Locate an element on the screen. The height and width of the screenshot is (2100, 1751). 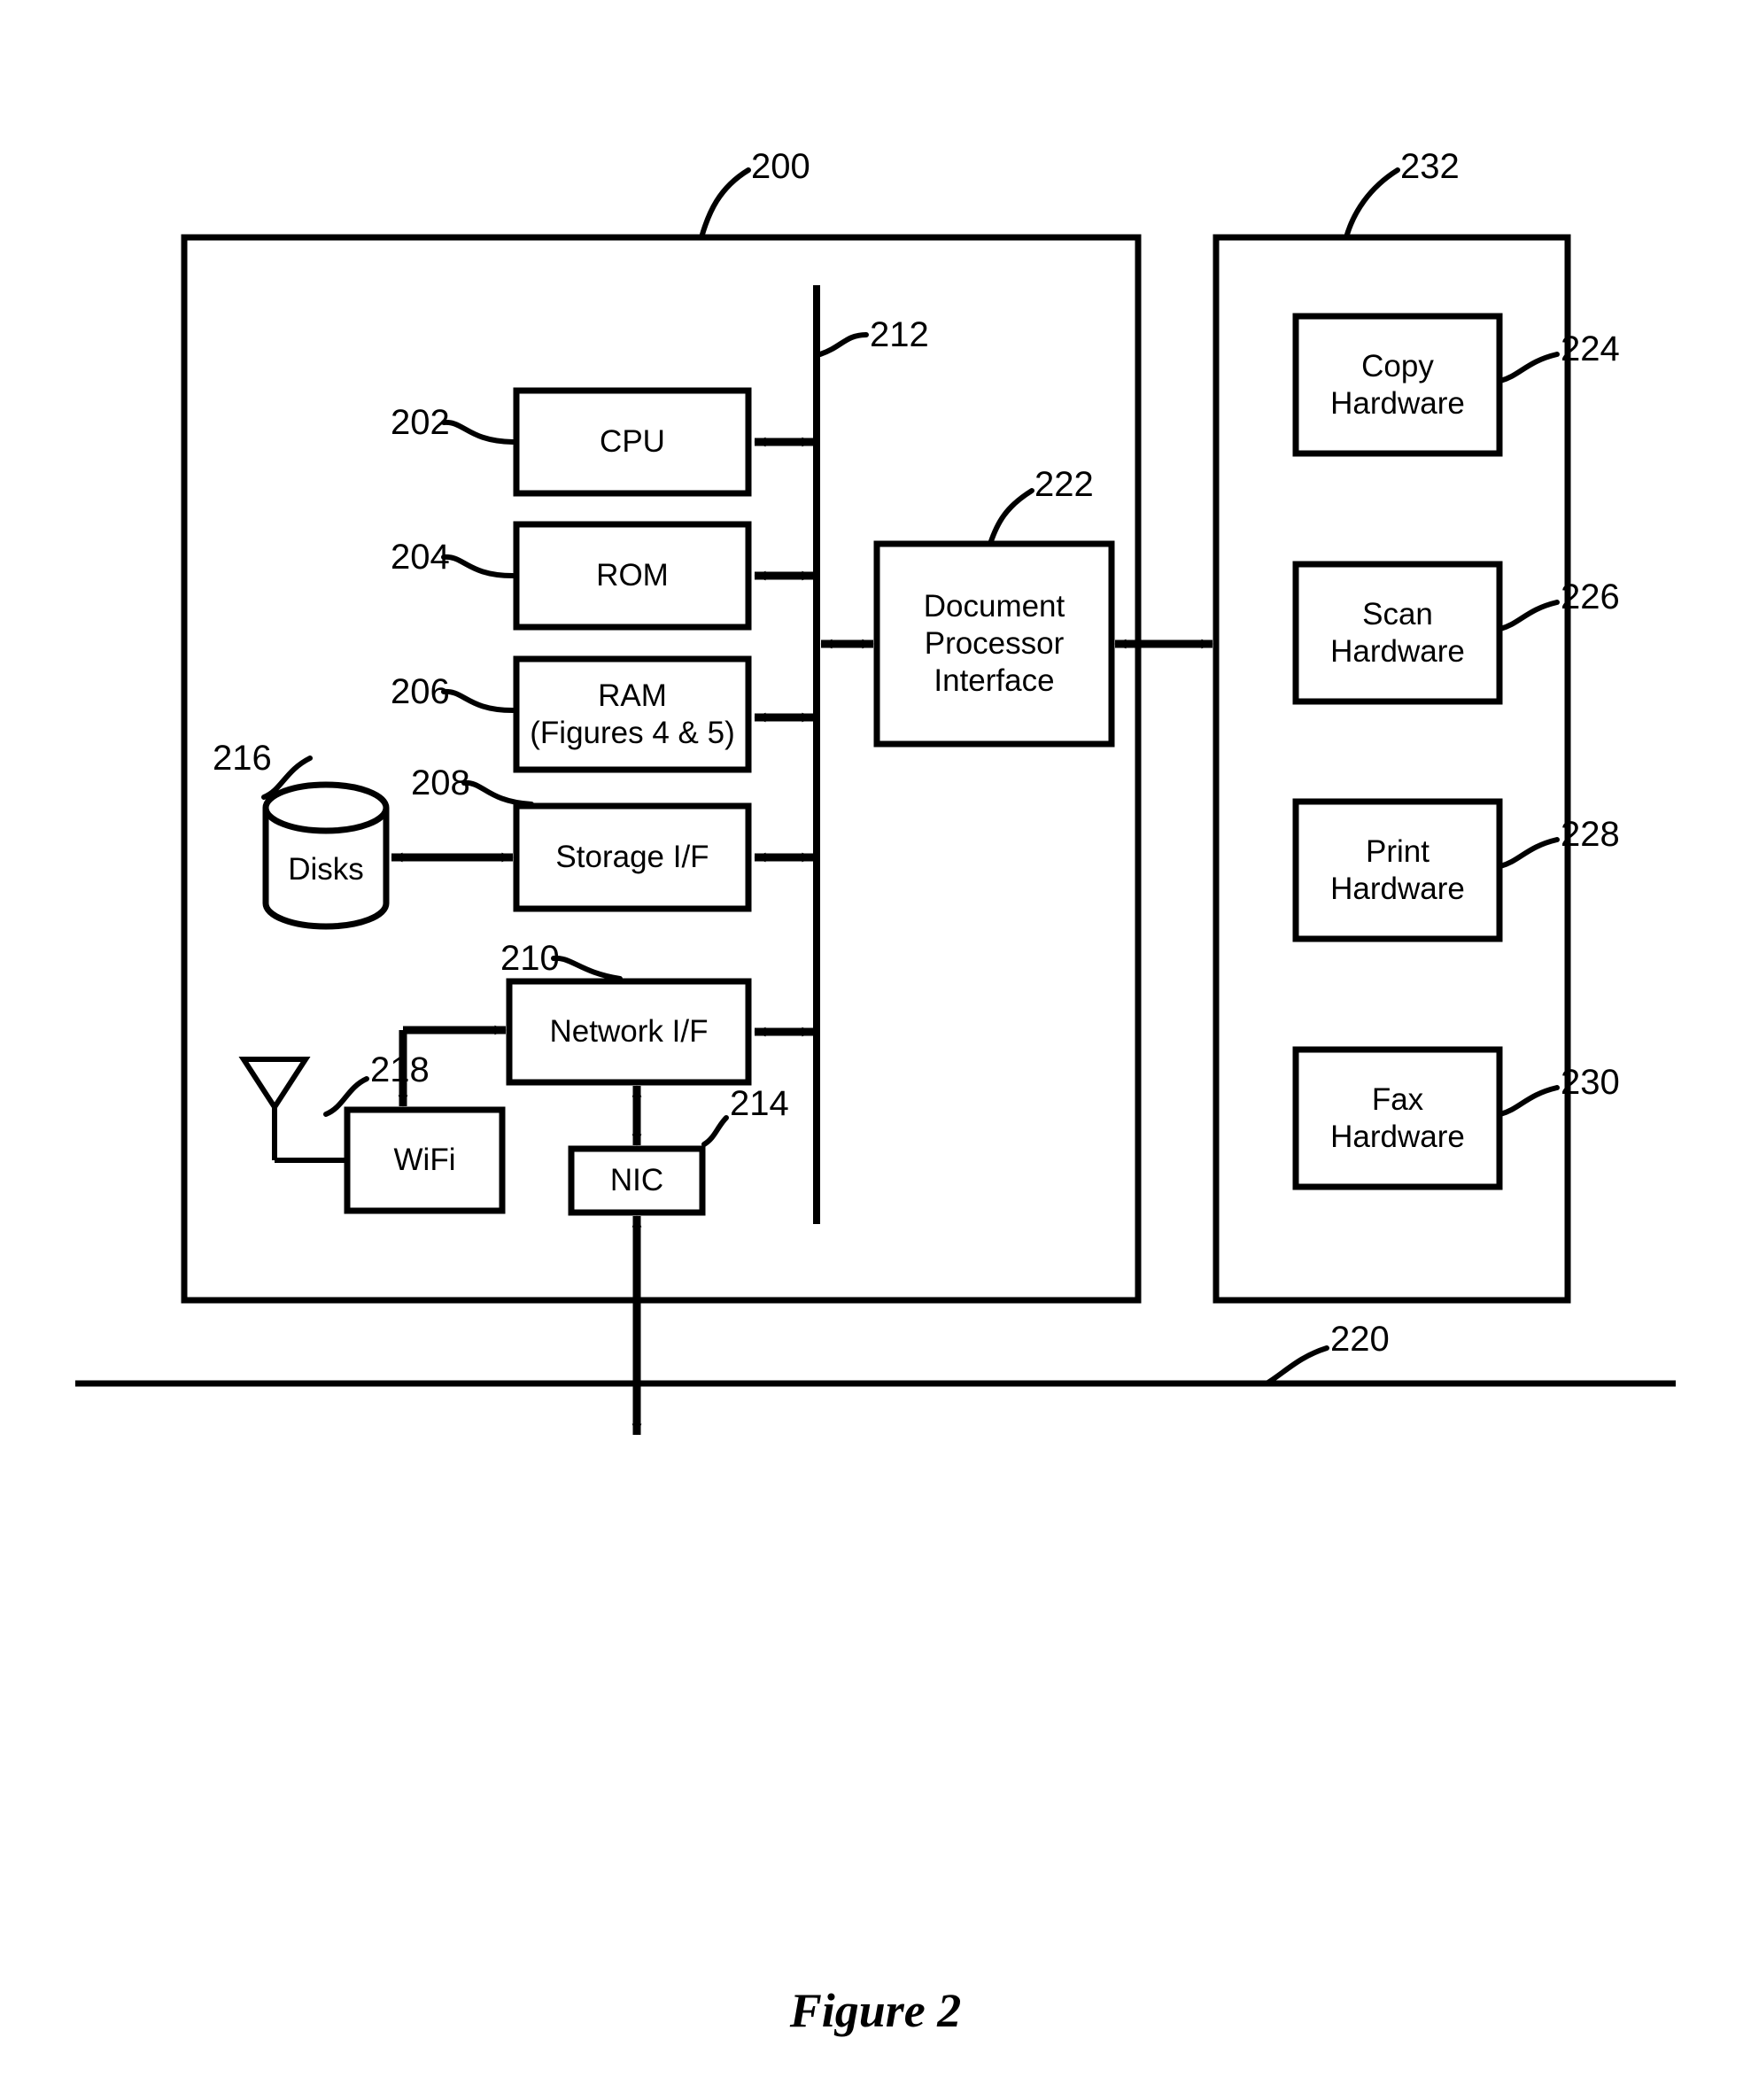
ref-numeral-230: 230 is located at coordinates (1590, 1083).